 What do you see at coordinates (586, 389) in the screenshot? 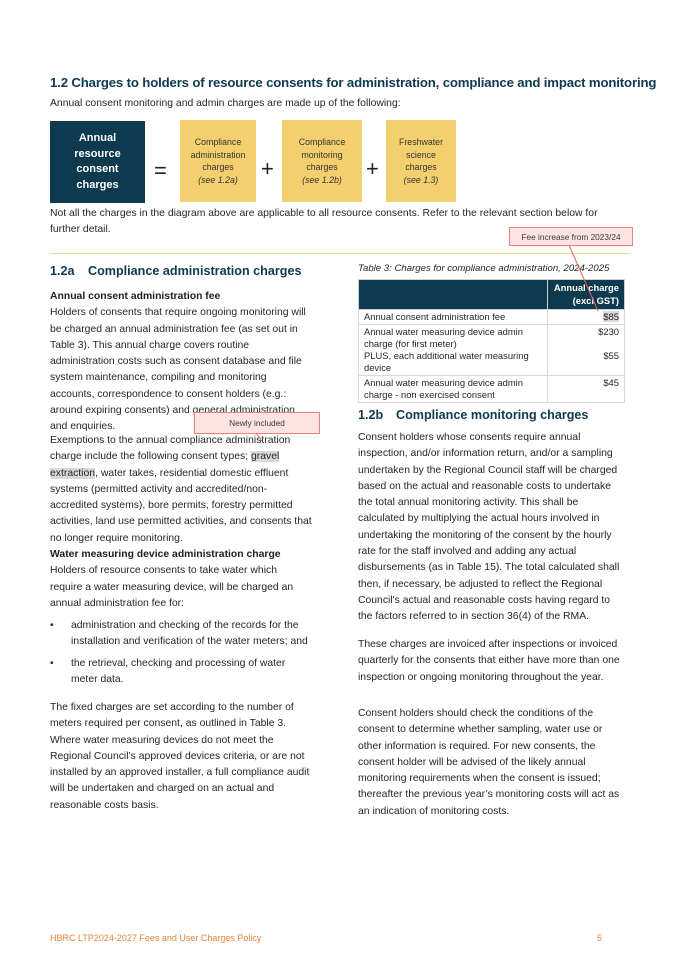
I see `table-cell-amount: $45` at bounding box center [586, 389].